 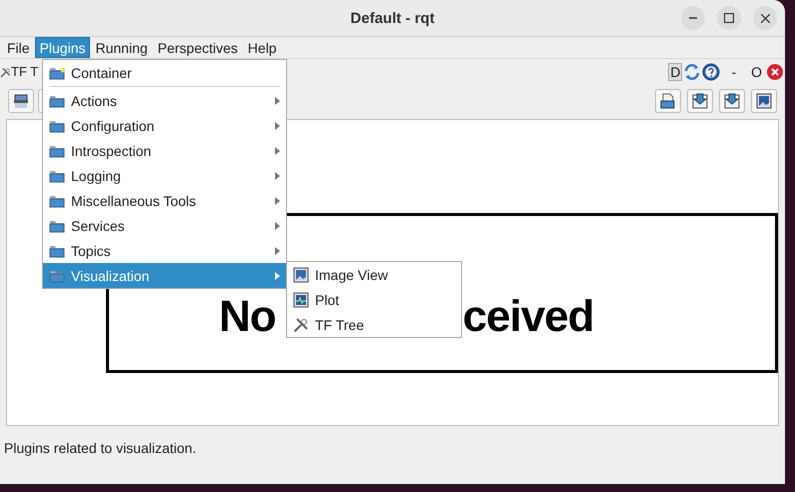 What do you see at coordinates (121, 47) in the screenshot?
I see `menu-item: Running` at bounding box center [121, 47].